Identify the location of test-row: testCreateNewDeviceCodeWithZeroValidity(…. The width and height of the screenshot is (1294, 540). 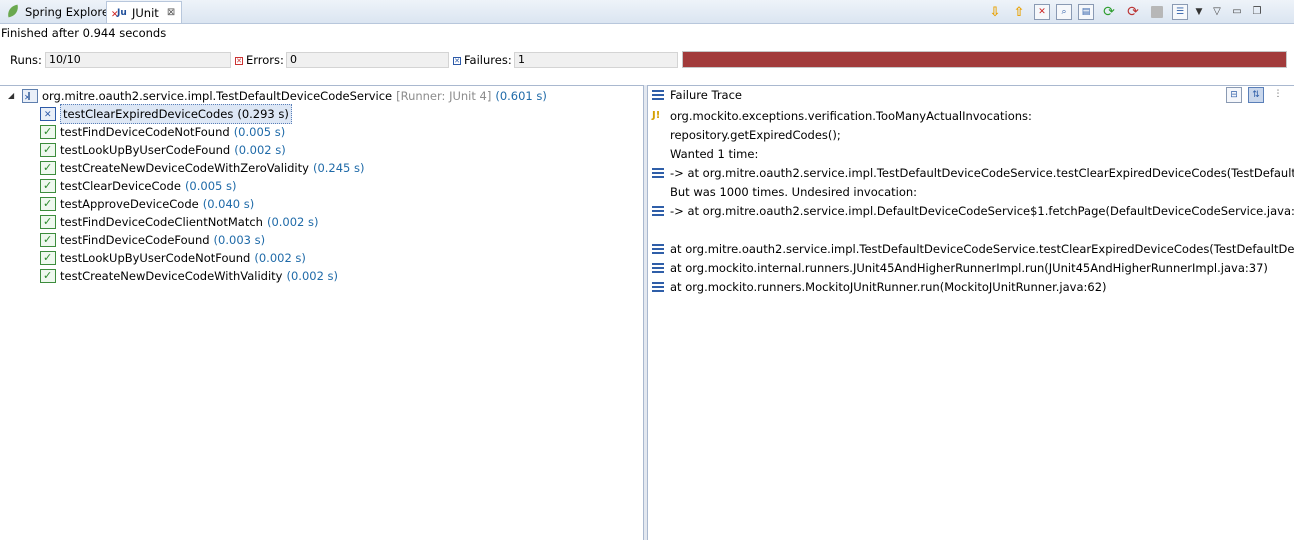
(202, 168).